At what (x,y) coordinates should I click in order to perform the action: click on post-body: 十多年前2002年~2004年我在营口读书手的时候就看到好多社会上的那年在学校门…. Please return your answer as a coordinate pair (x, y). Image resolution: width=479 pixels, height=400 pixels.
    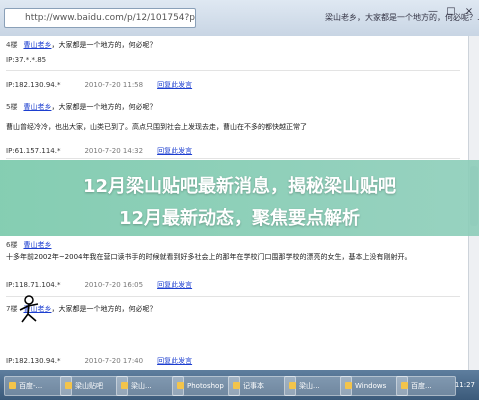
    Looking at the image, I should click on (209, 257).